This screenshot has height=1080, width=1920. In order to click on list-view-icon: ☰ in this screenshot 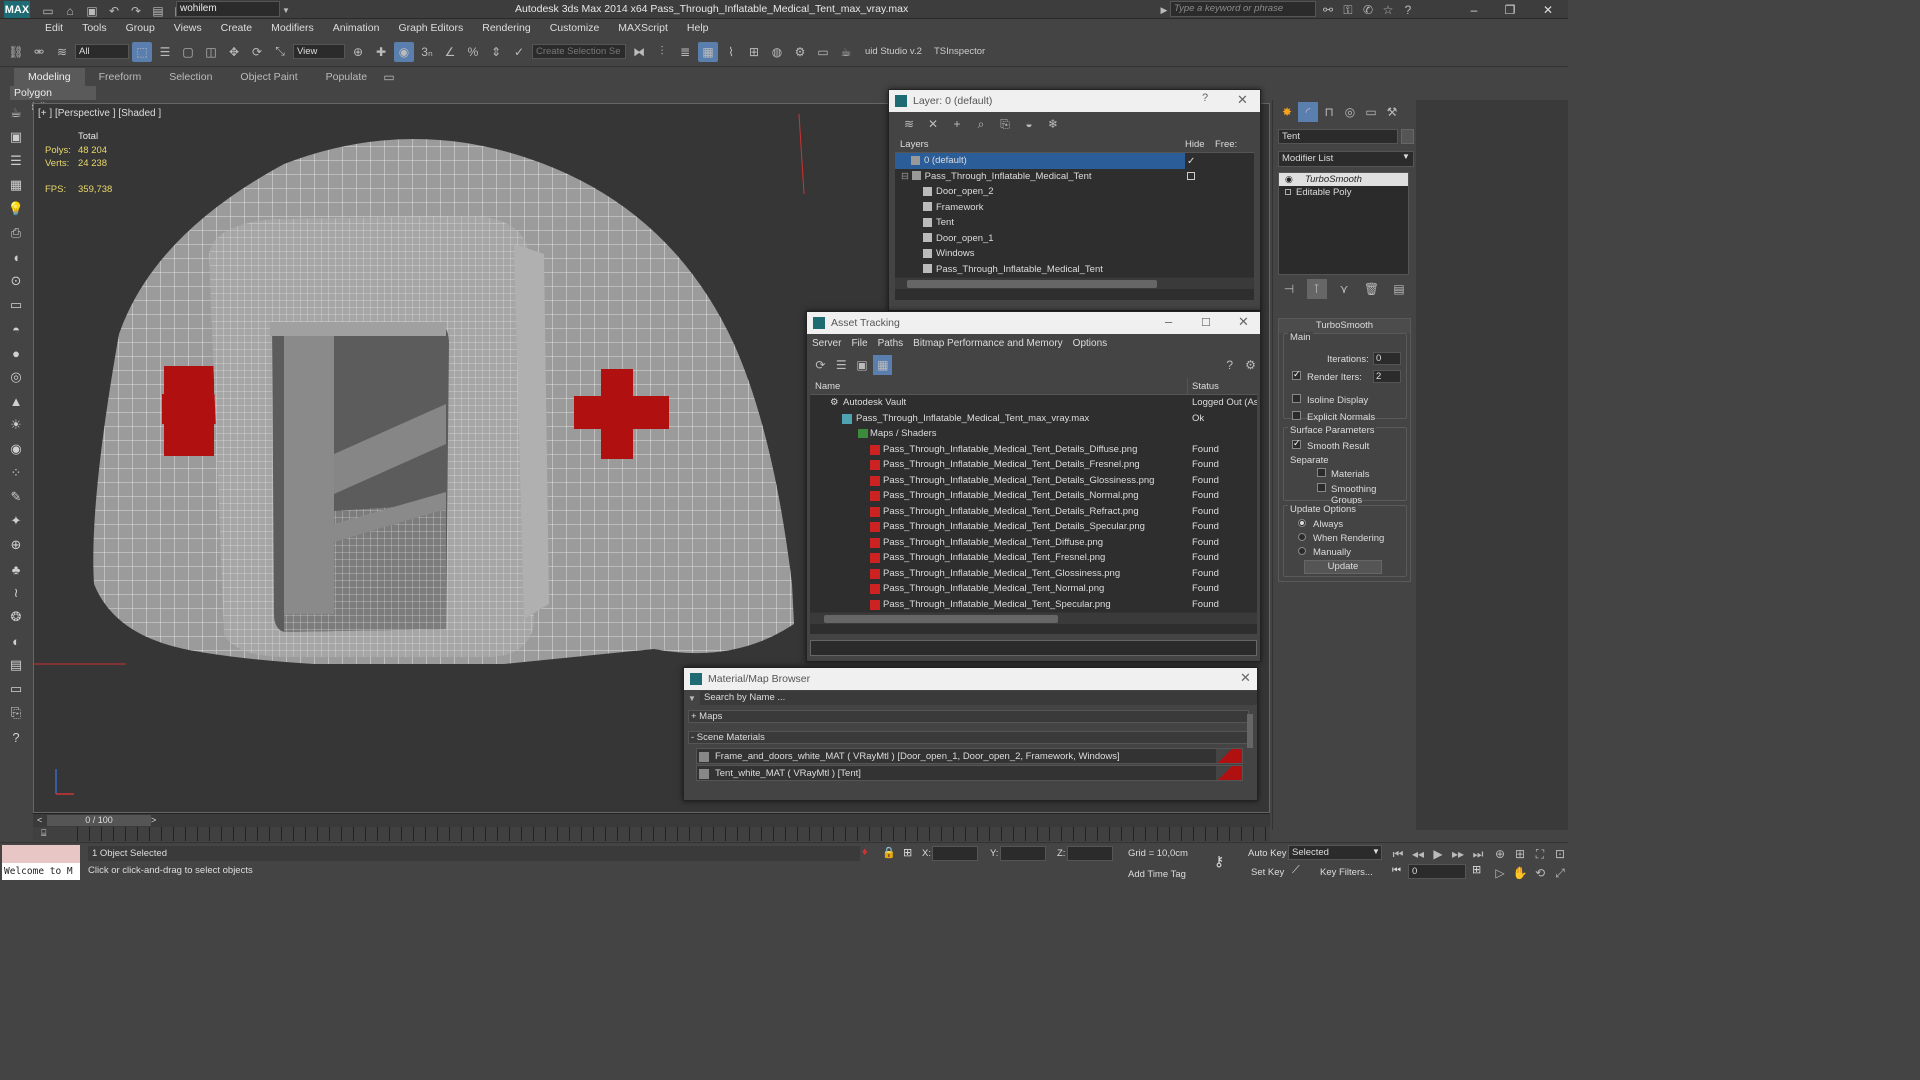, I will do `click(841, 365)`.